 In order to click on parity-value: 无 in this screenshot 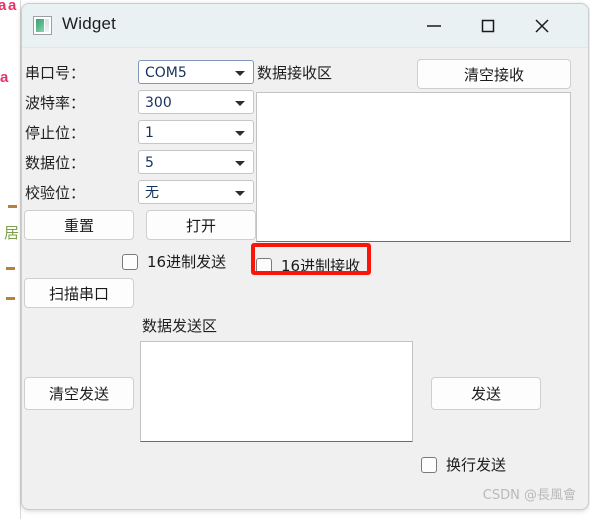, I will do `click(152, 193)`.